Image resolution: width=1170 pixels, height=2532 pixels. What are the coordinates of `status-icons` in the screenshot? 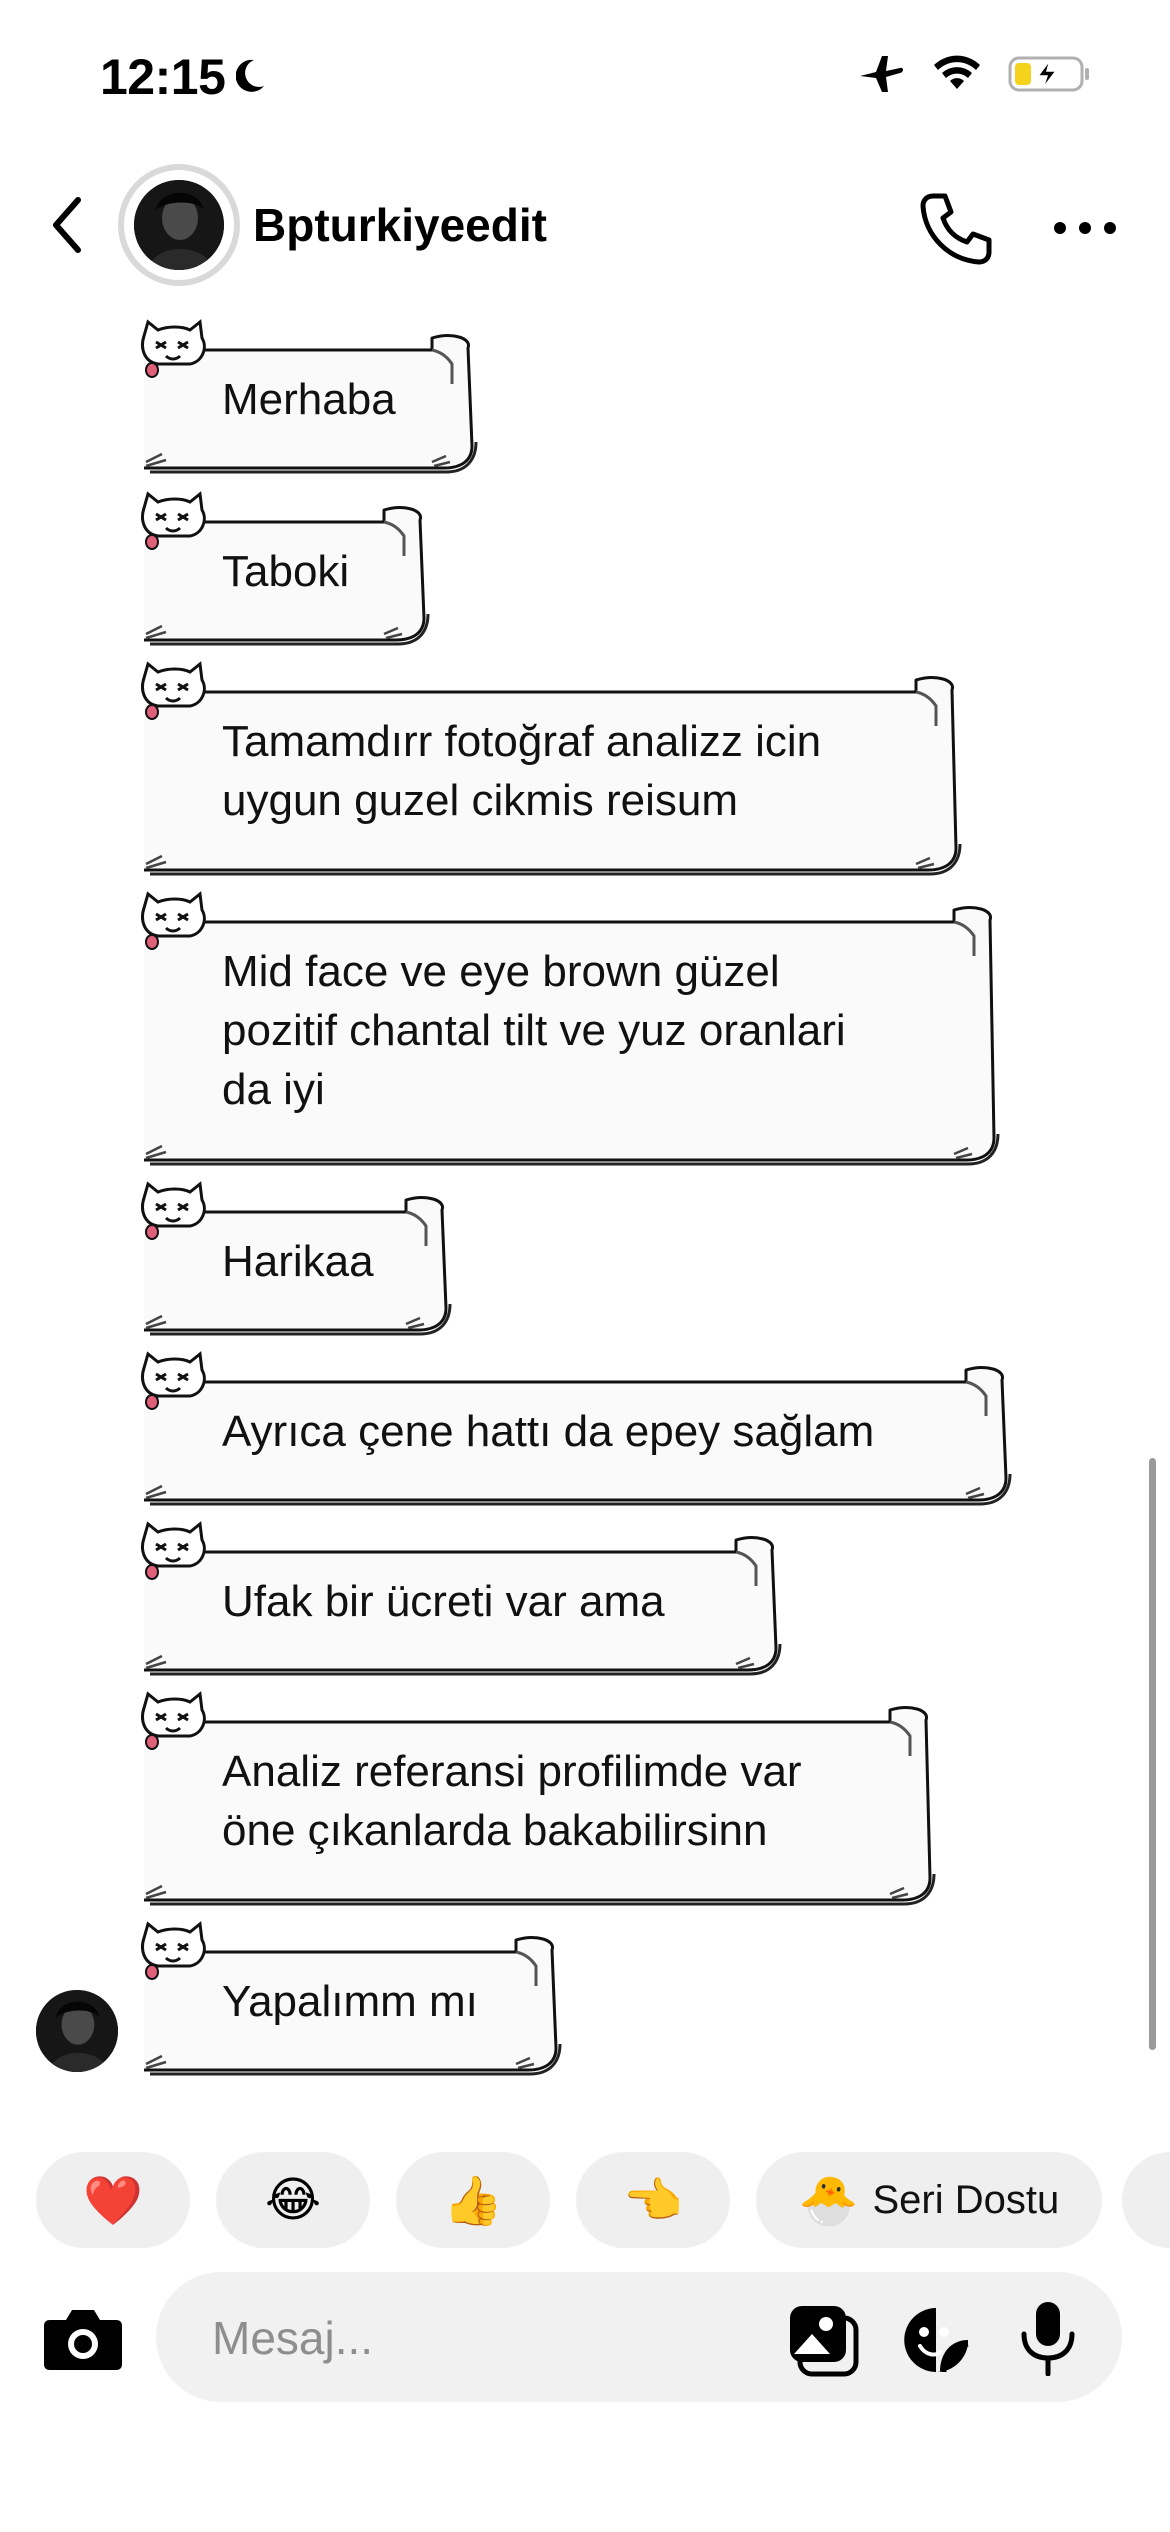 It's located at (974, 74).